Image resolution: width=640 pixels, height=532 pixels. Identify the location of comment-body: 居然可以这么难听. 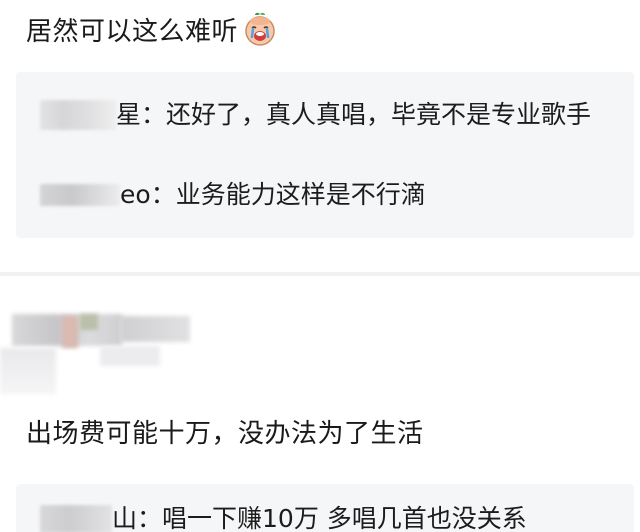
(152, 32).